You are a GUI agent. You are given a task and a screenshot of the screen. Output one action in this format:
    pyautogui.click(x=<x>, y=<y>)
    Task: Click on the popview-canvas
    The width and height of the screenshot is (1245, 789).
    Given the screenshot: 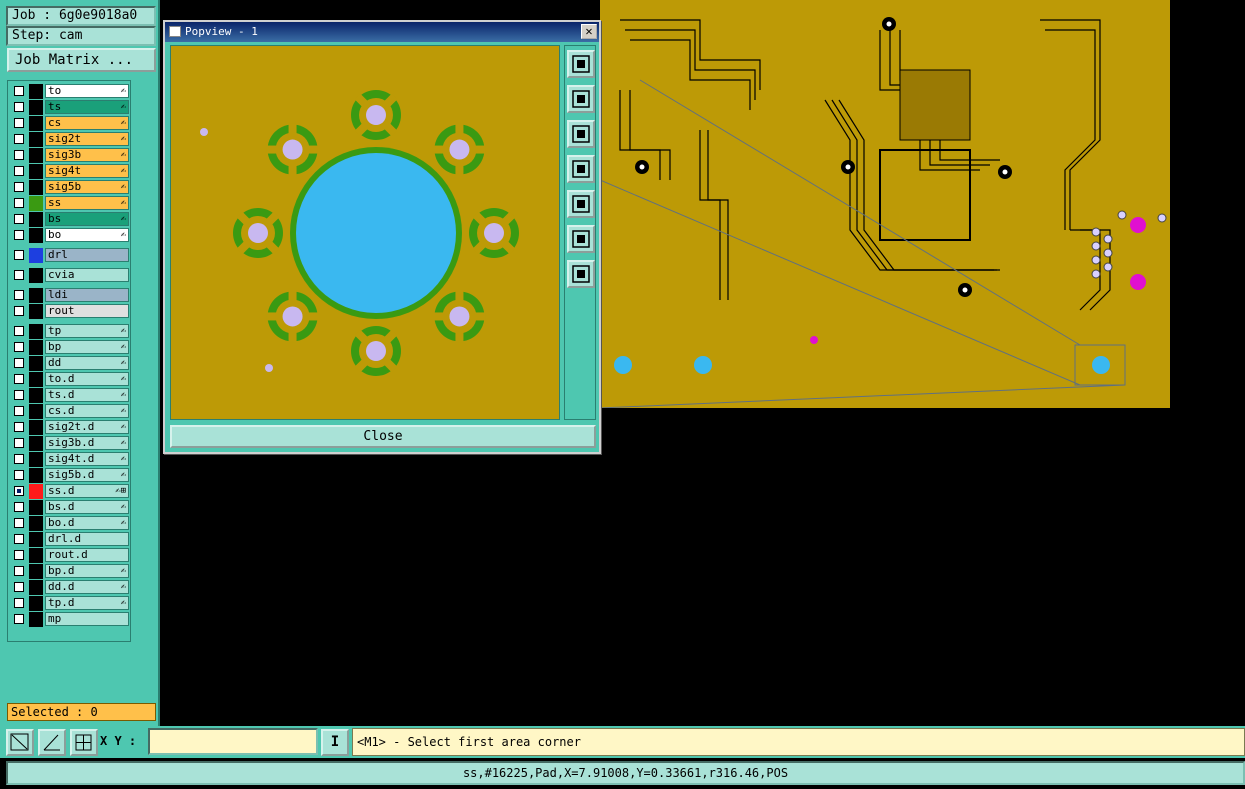 What is the action you would take?
    pyautogui.click(x=365, y=232)
    